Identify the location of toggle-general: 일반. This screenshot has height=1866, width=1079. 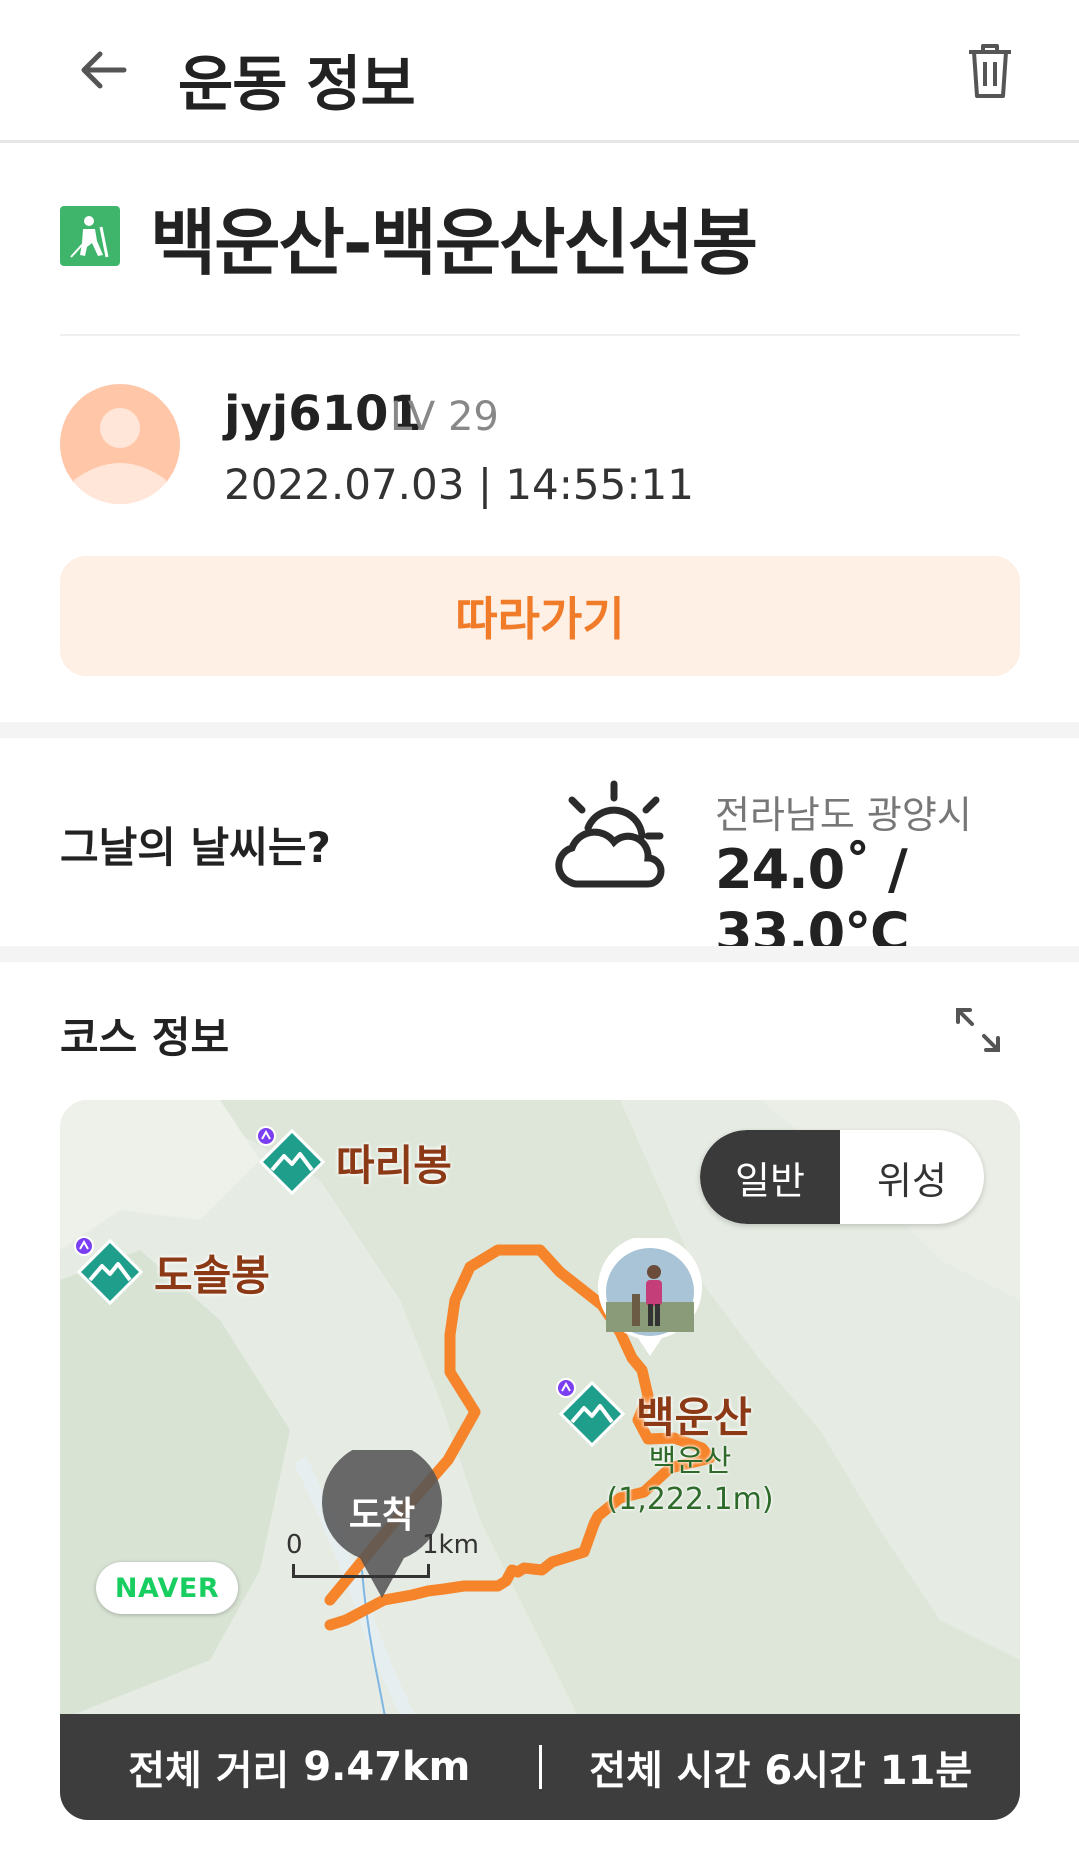
(770, 1177).